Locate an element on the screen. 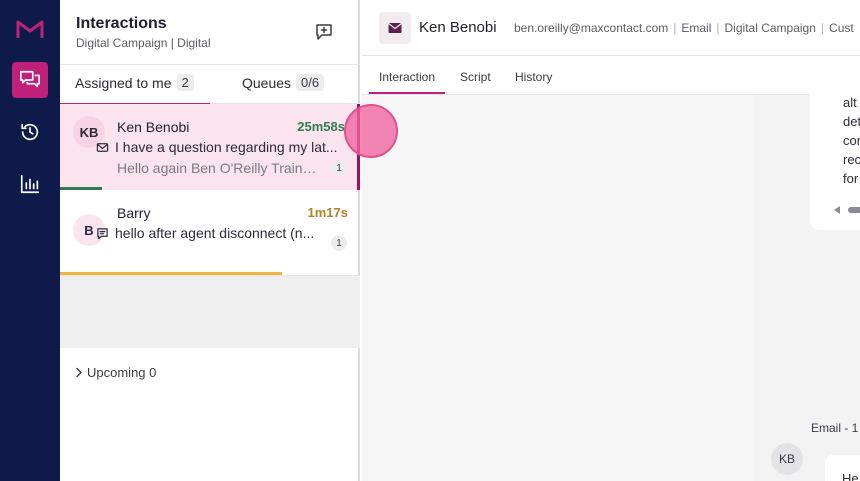 The image size is (860, 481). panel-title: Interactions is located at coordinates (121, 23).